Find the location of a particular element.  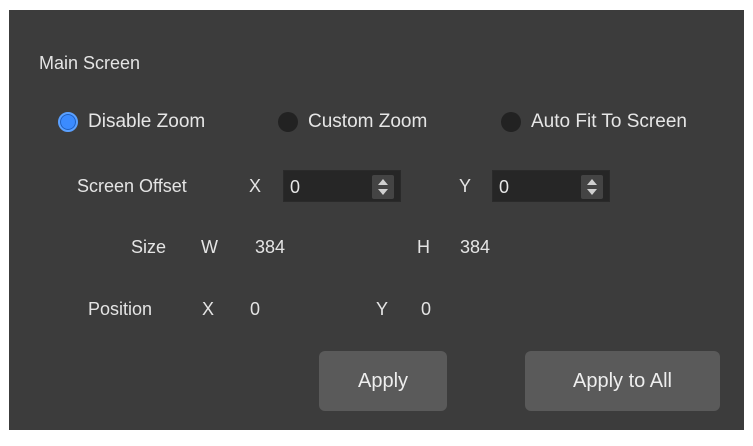

radio-auto-fit: Auto Fit To Screen is located at coordinates (594, 122).